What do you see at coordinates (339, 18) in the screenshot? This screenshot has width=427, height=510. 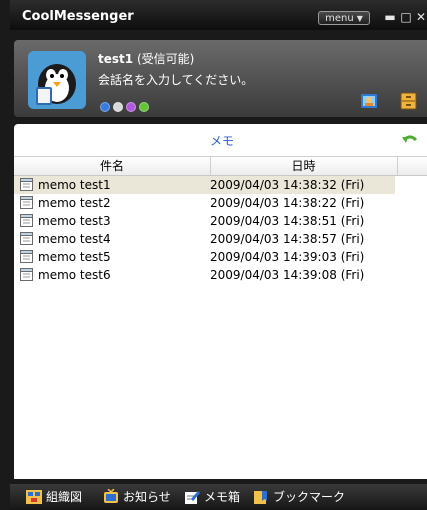 I see `menu-button-label: menu` at bounding box center [339, 18].